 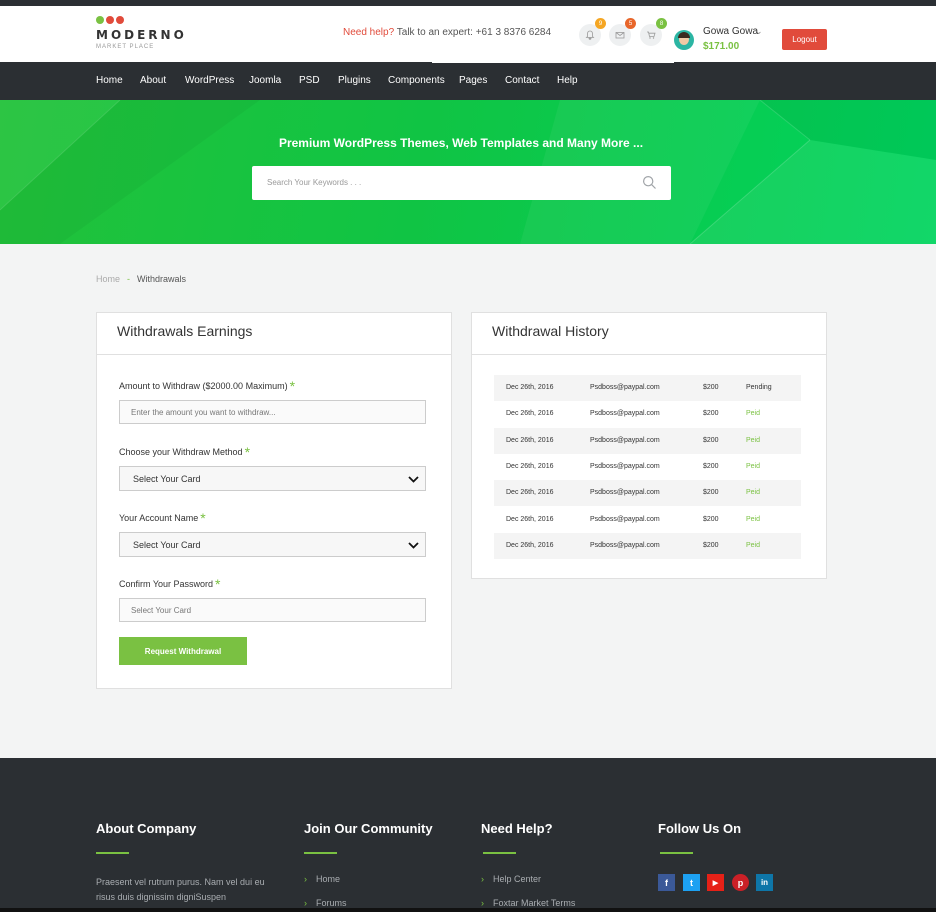 I want to click on logo-name: MODERNO, so click(x=141, y=35).